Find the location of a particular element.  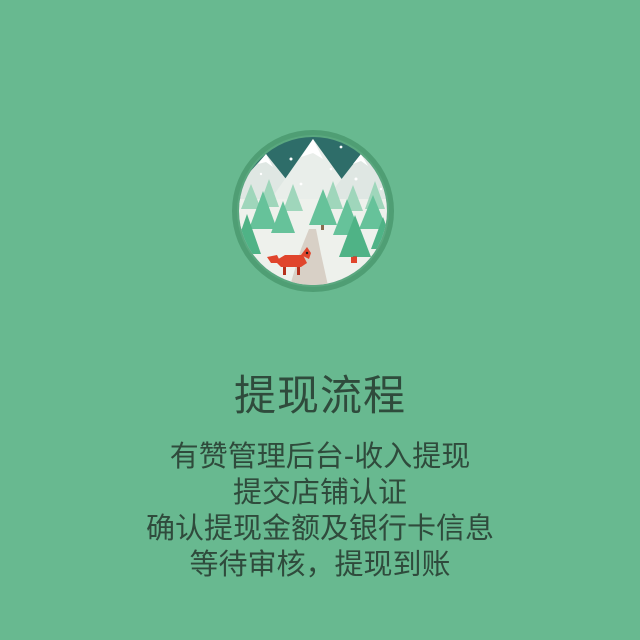

step-item: 提交店铺认证 is located at coordinates (319, 492).